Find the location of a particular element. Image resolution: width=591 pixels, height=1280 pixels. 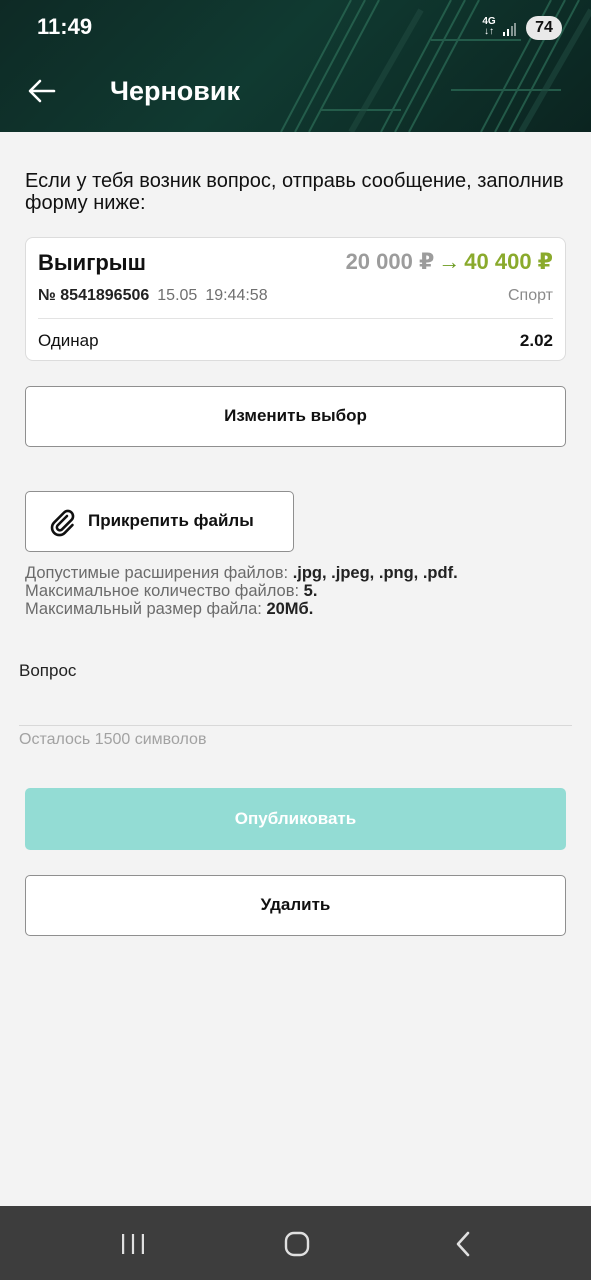

file-rule-count: Максимальное количество файлов: 5. is located at coordinates (171, 591).